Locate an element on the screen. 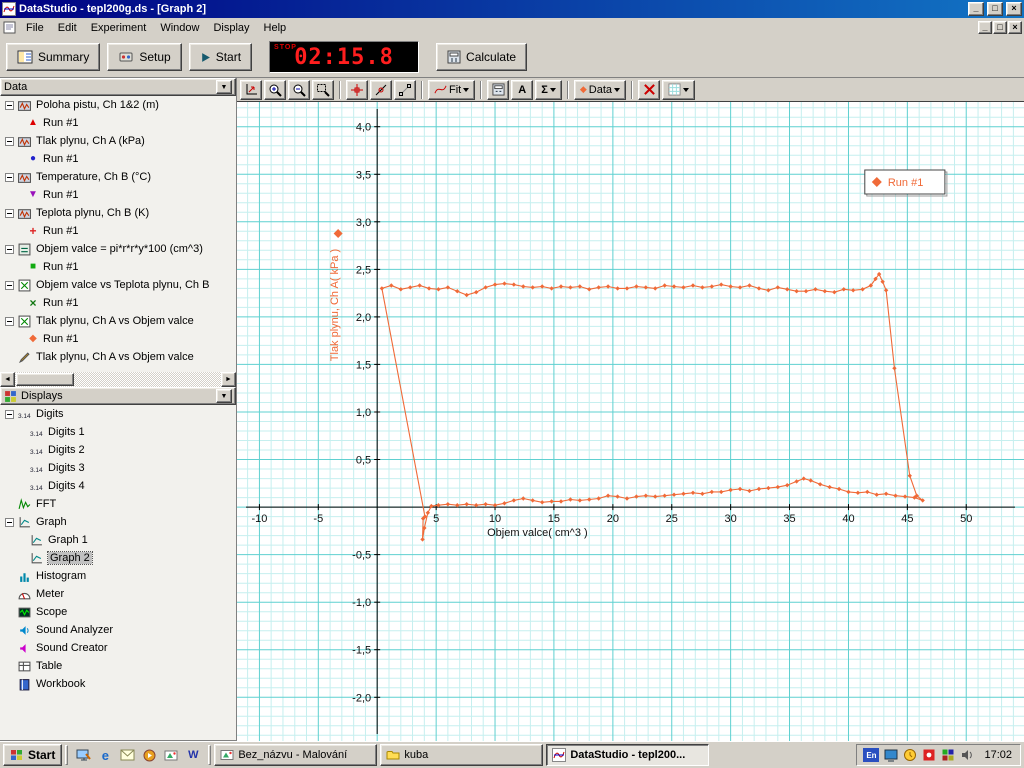 This screenshot has height=768, width=1024. statistics-dropdown: Σ is located at coordinates (548, 89).